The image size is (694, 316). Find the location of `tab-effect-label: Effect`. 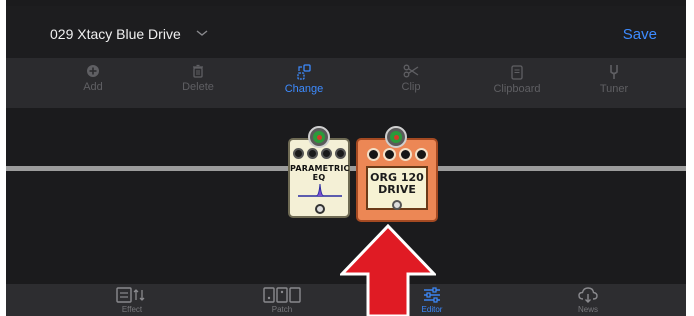

tab-effect-label: Effect is located at coordinates (132, 309).